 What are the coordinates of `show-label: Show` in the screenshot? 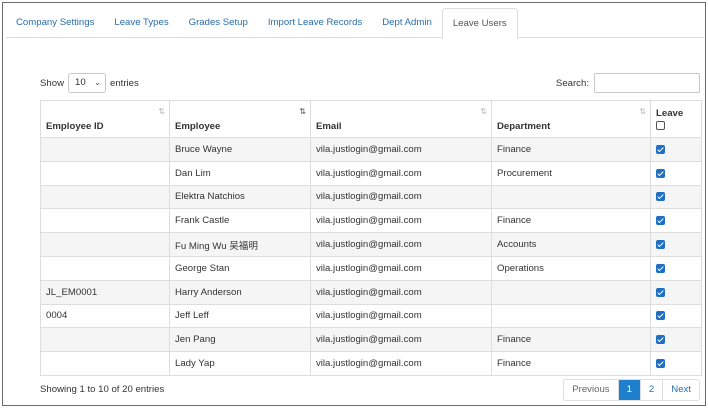 It's located at (52, 83).